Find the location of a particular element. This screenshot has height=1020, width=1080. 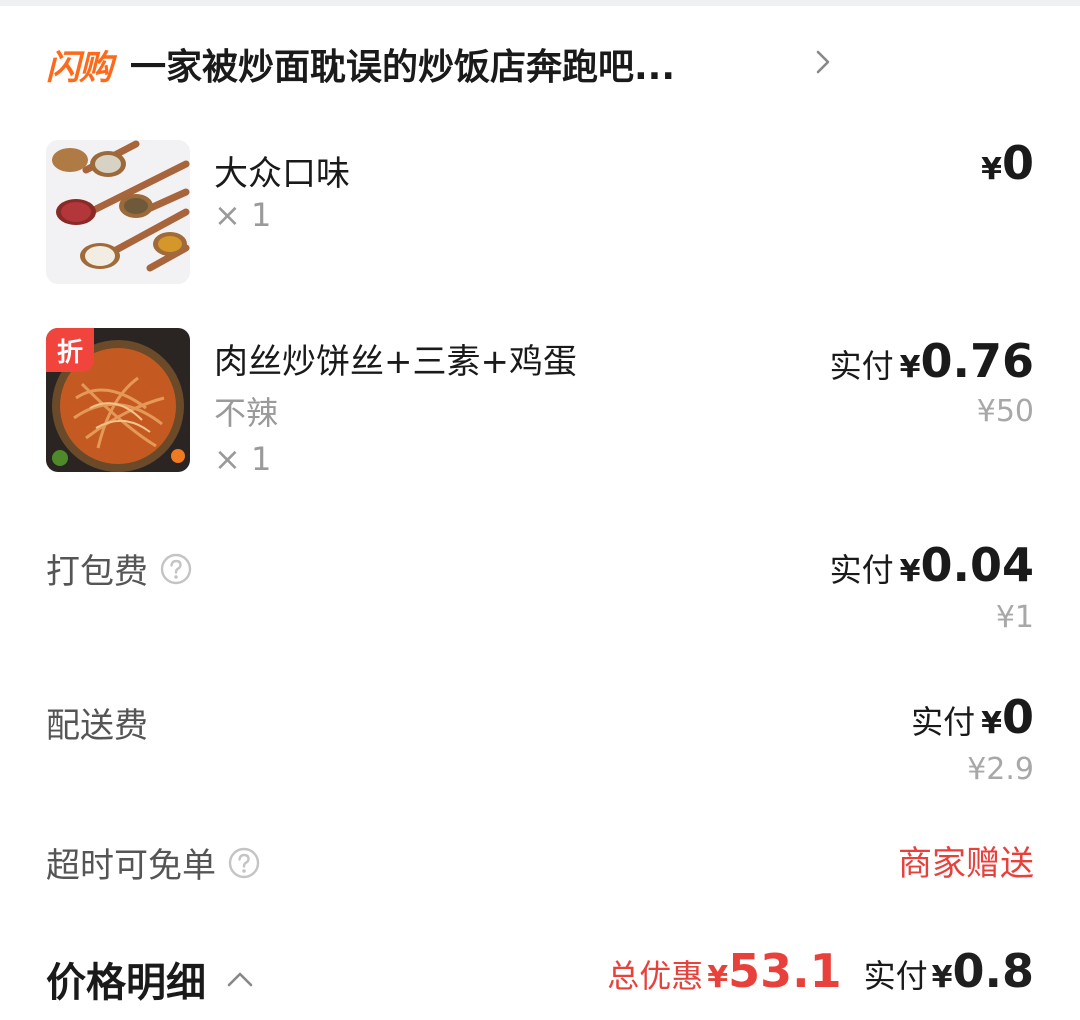

delivery-fee-price: 实付 ¥0 is located at coordinates (972, 717).